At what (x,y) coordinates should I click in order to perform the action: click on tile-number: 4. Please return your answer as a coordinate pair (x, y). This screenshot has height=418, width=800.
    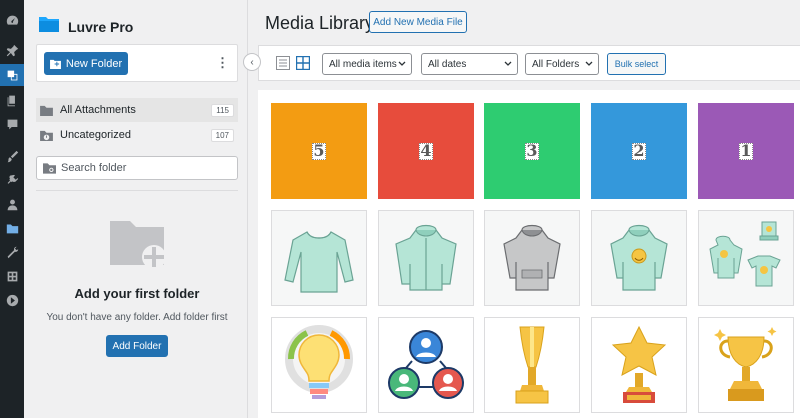
    Looking at the image, I should click on (426, 150).